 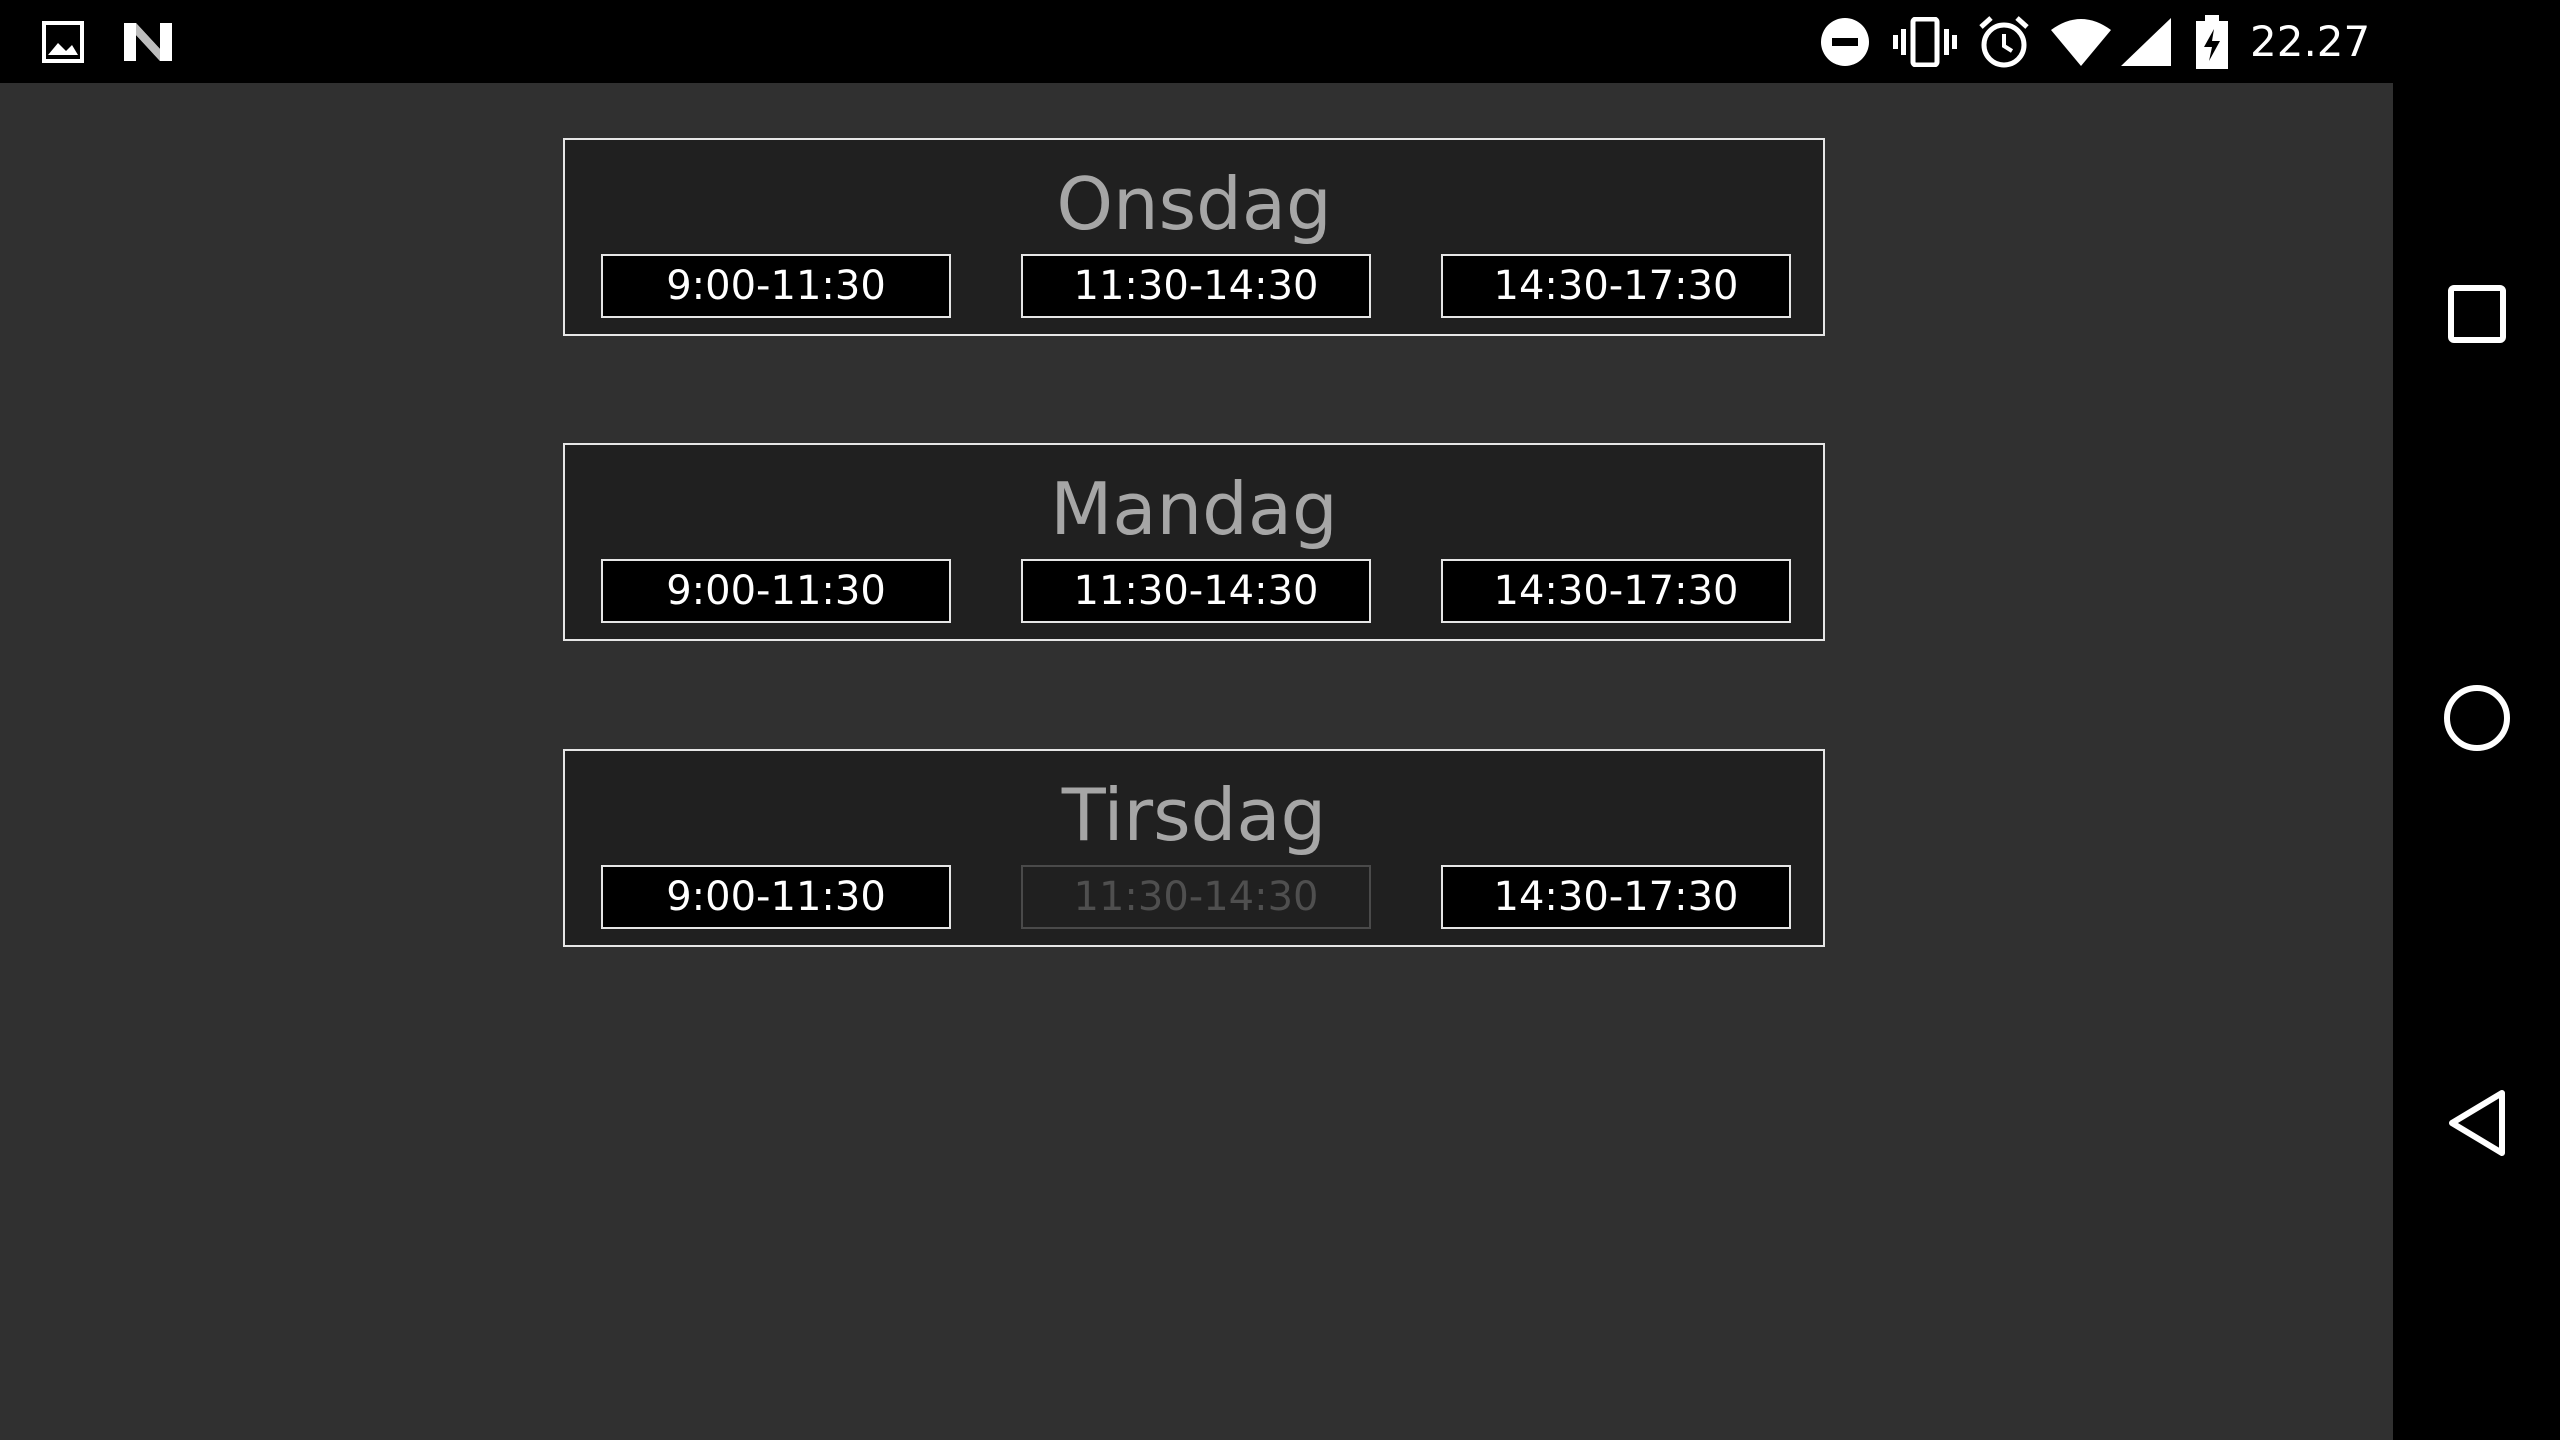 I want to click on home-circle-icon, so click(x=2477, y=720).